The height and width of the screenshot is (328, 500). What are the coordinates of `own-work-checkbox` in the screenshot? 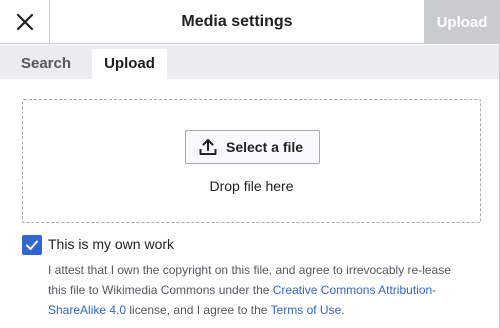 It's located at (32, 245).